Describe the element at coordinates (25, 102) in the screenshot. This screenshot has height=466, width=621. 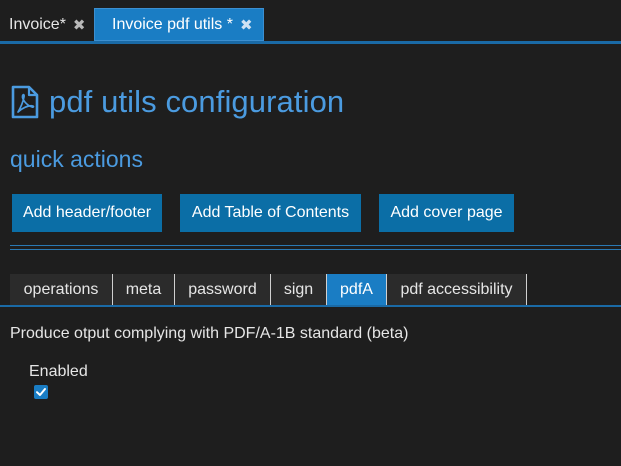
I see `pdf-file-icon` at that location.